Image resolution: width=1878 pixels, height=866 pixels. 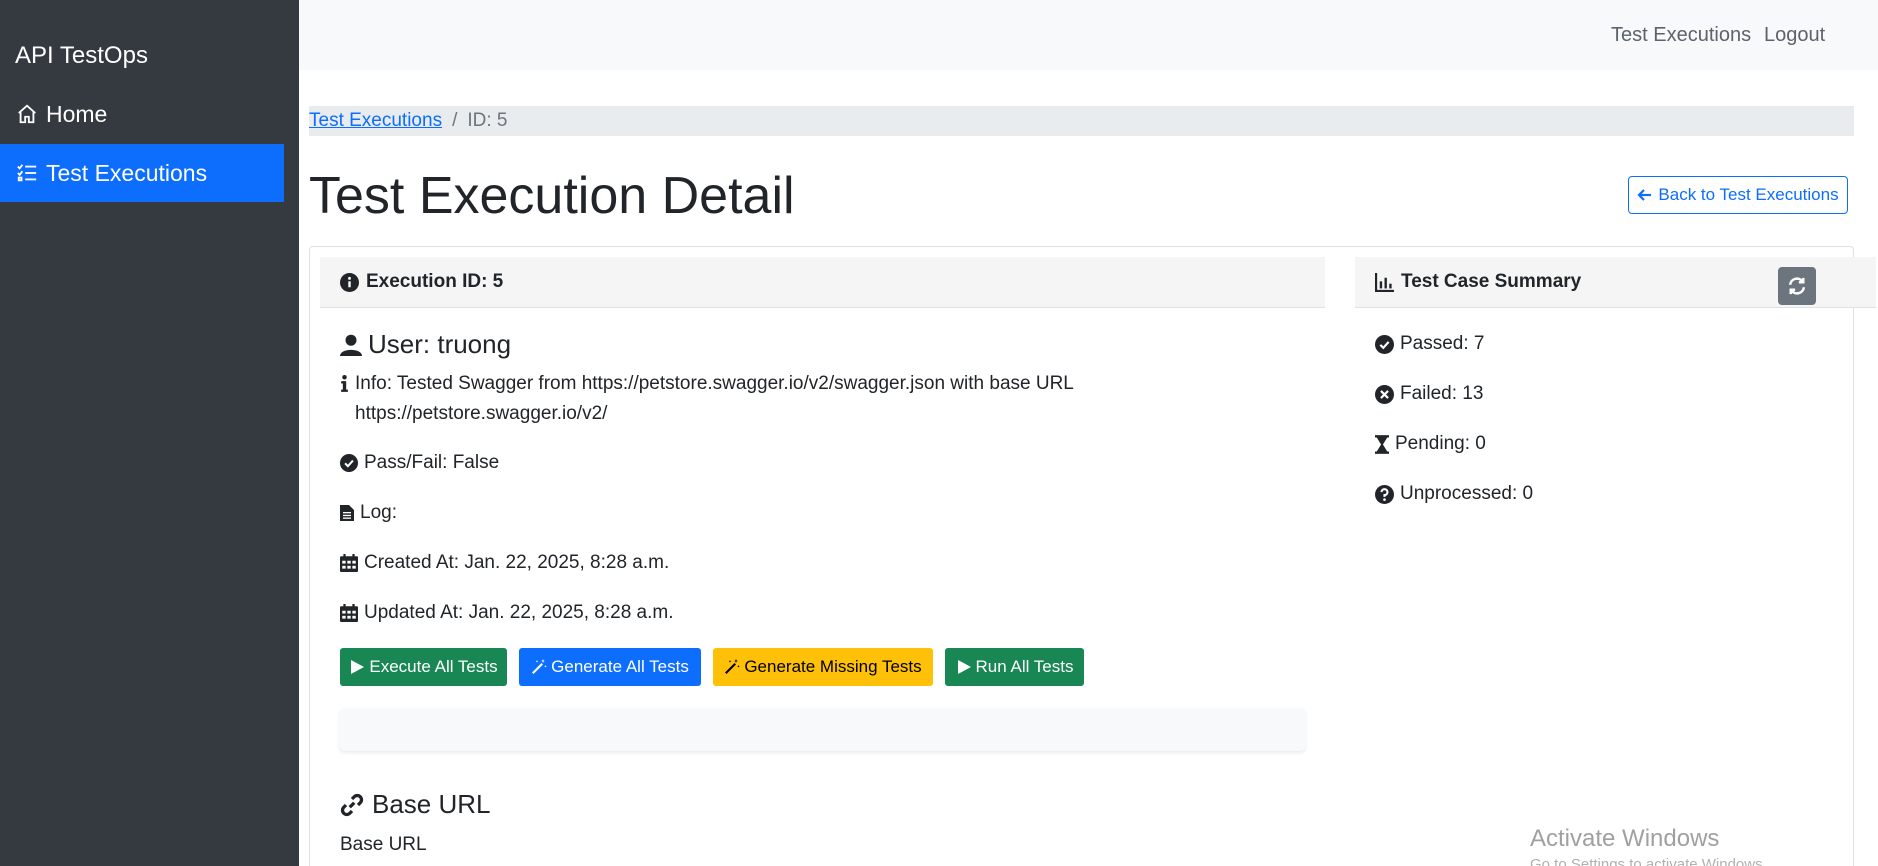 I want to click on base-url-heading: Base URL, so click(x=415, y=804).